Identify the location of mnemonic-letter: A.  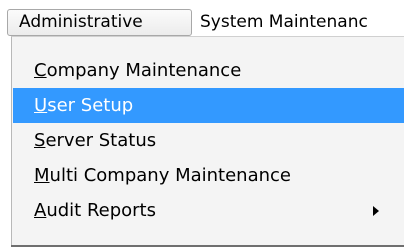
(40, 210).